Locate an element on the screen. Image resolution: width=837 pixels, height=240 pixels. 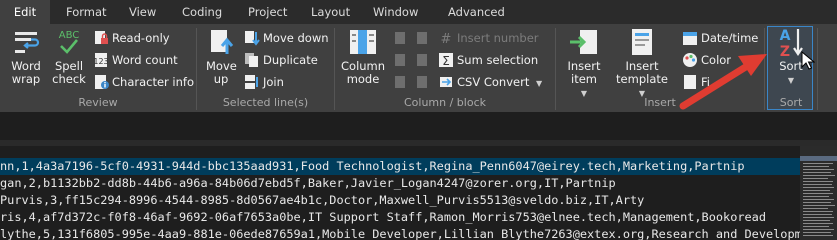
group-label-column-block: Column / block is located at coordinates (444, 102).